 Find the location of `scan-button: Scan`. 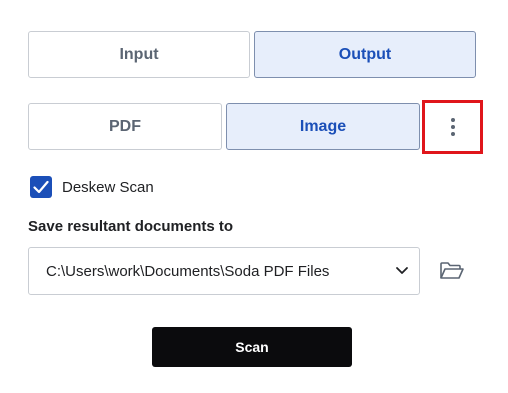

scan-button: Scan is located at coordinates (252, 347).